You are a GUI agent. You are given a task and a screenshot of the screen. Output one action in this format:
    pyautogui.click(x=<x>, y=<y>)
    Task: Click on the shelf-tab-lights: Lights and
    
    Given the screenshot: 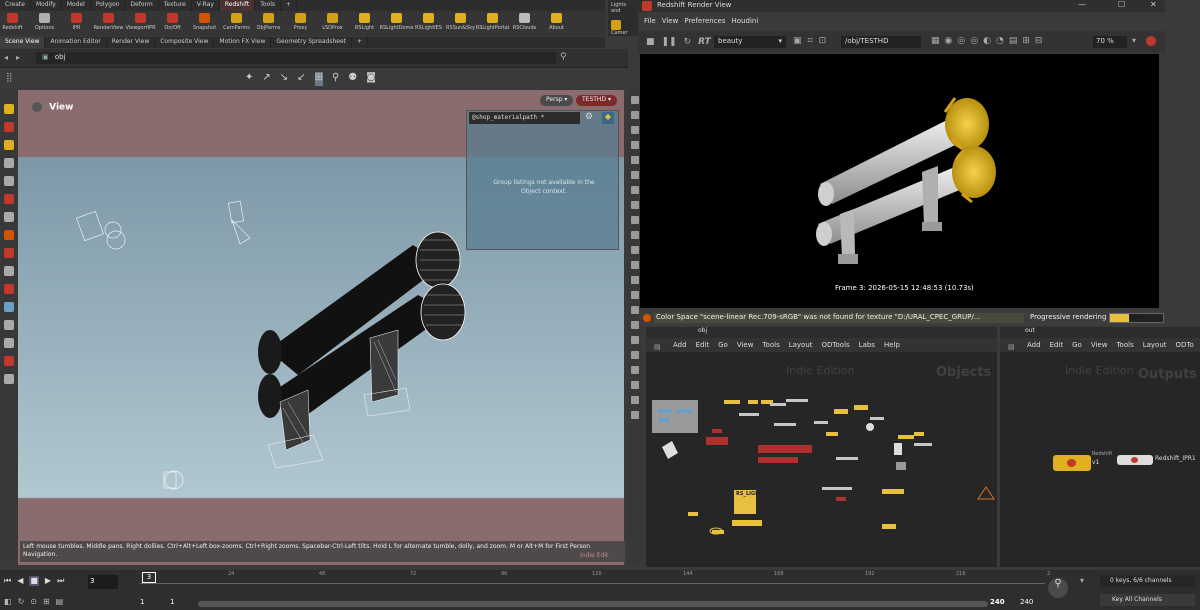 What is the action you would take?
    pyautogui.click(x=623, y=8)
    